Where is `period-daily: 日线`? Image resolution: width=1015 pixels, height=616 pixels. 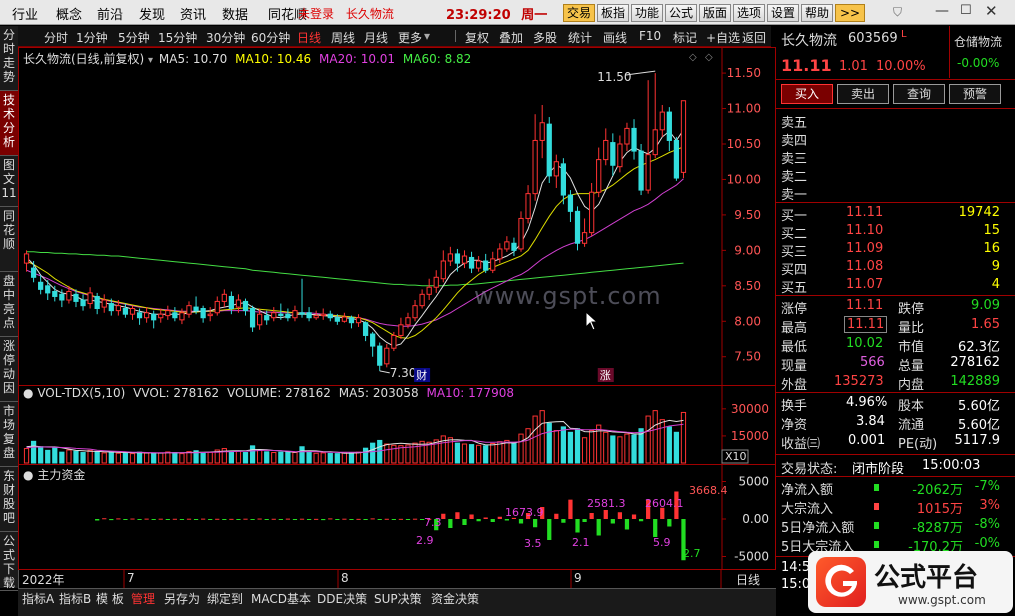 period-daily: 日线 is located at coordinates (309, 37).